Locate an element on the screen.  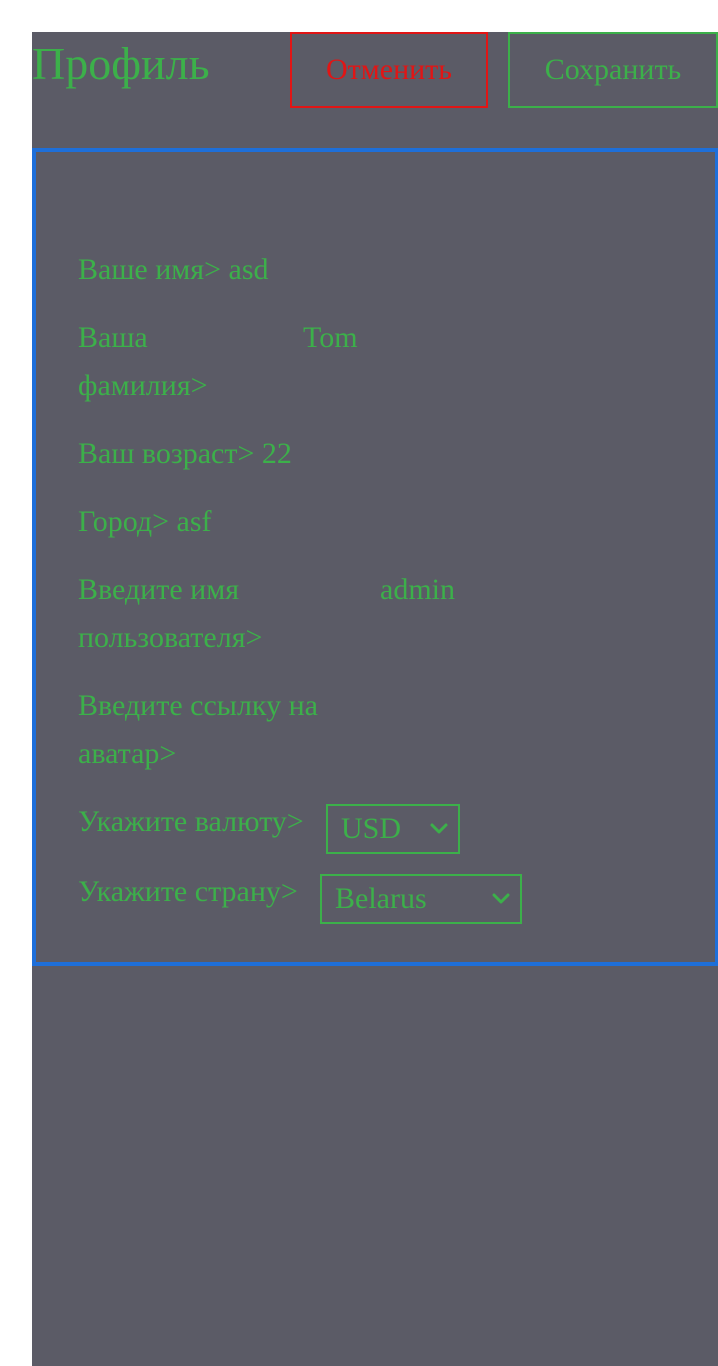
country-row: Укажите страну> is located at coordinates (188, 892).